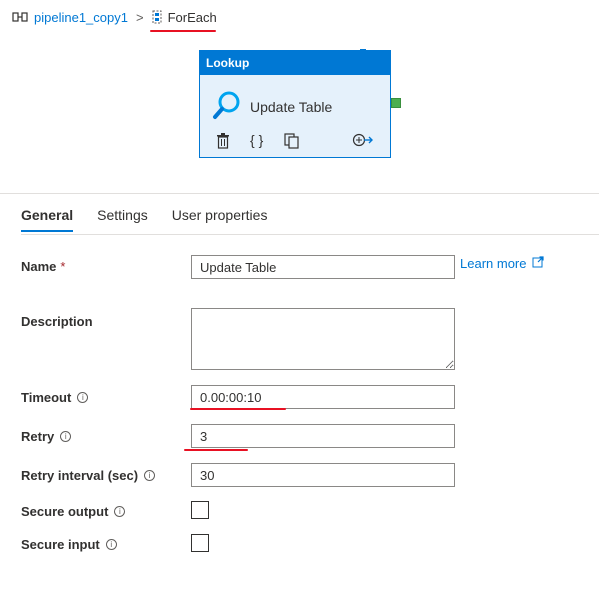  Describe the element at coordinates (80, 475) in the screenshot. I see `retry-interval-label-text: Retry interval (sec)` at that location.